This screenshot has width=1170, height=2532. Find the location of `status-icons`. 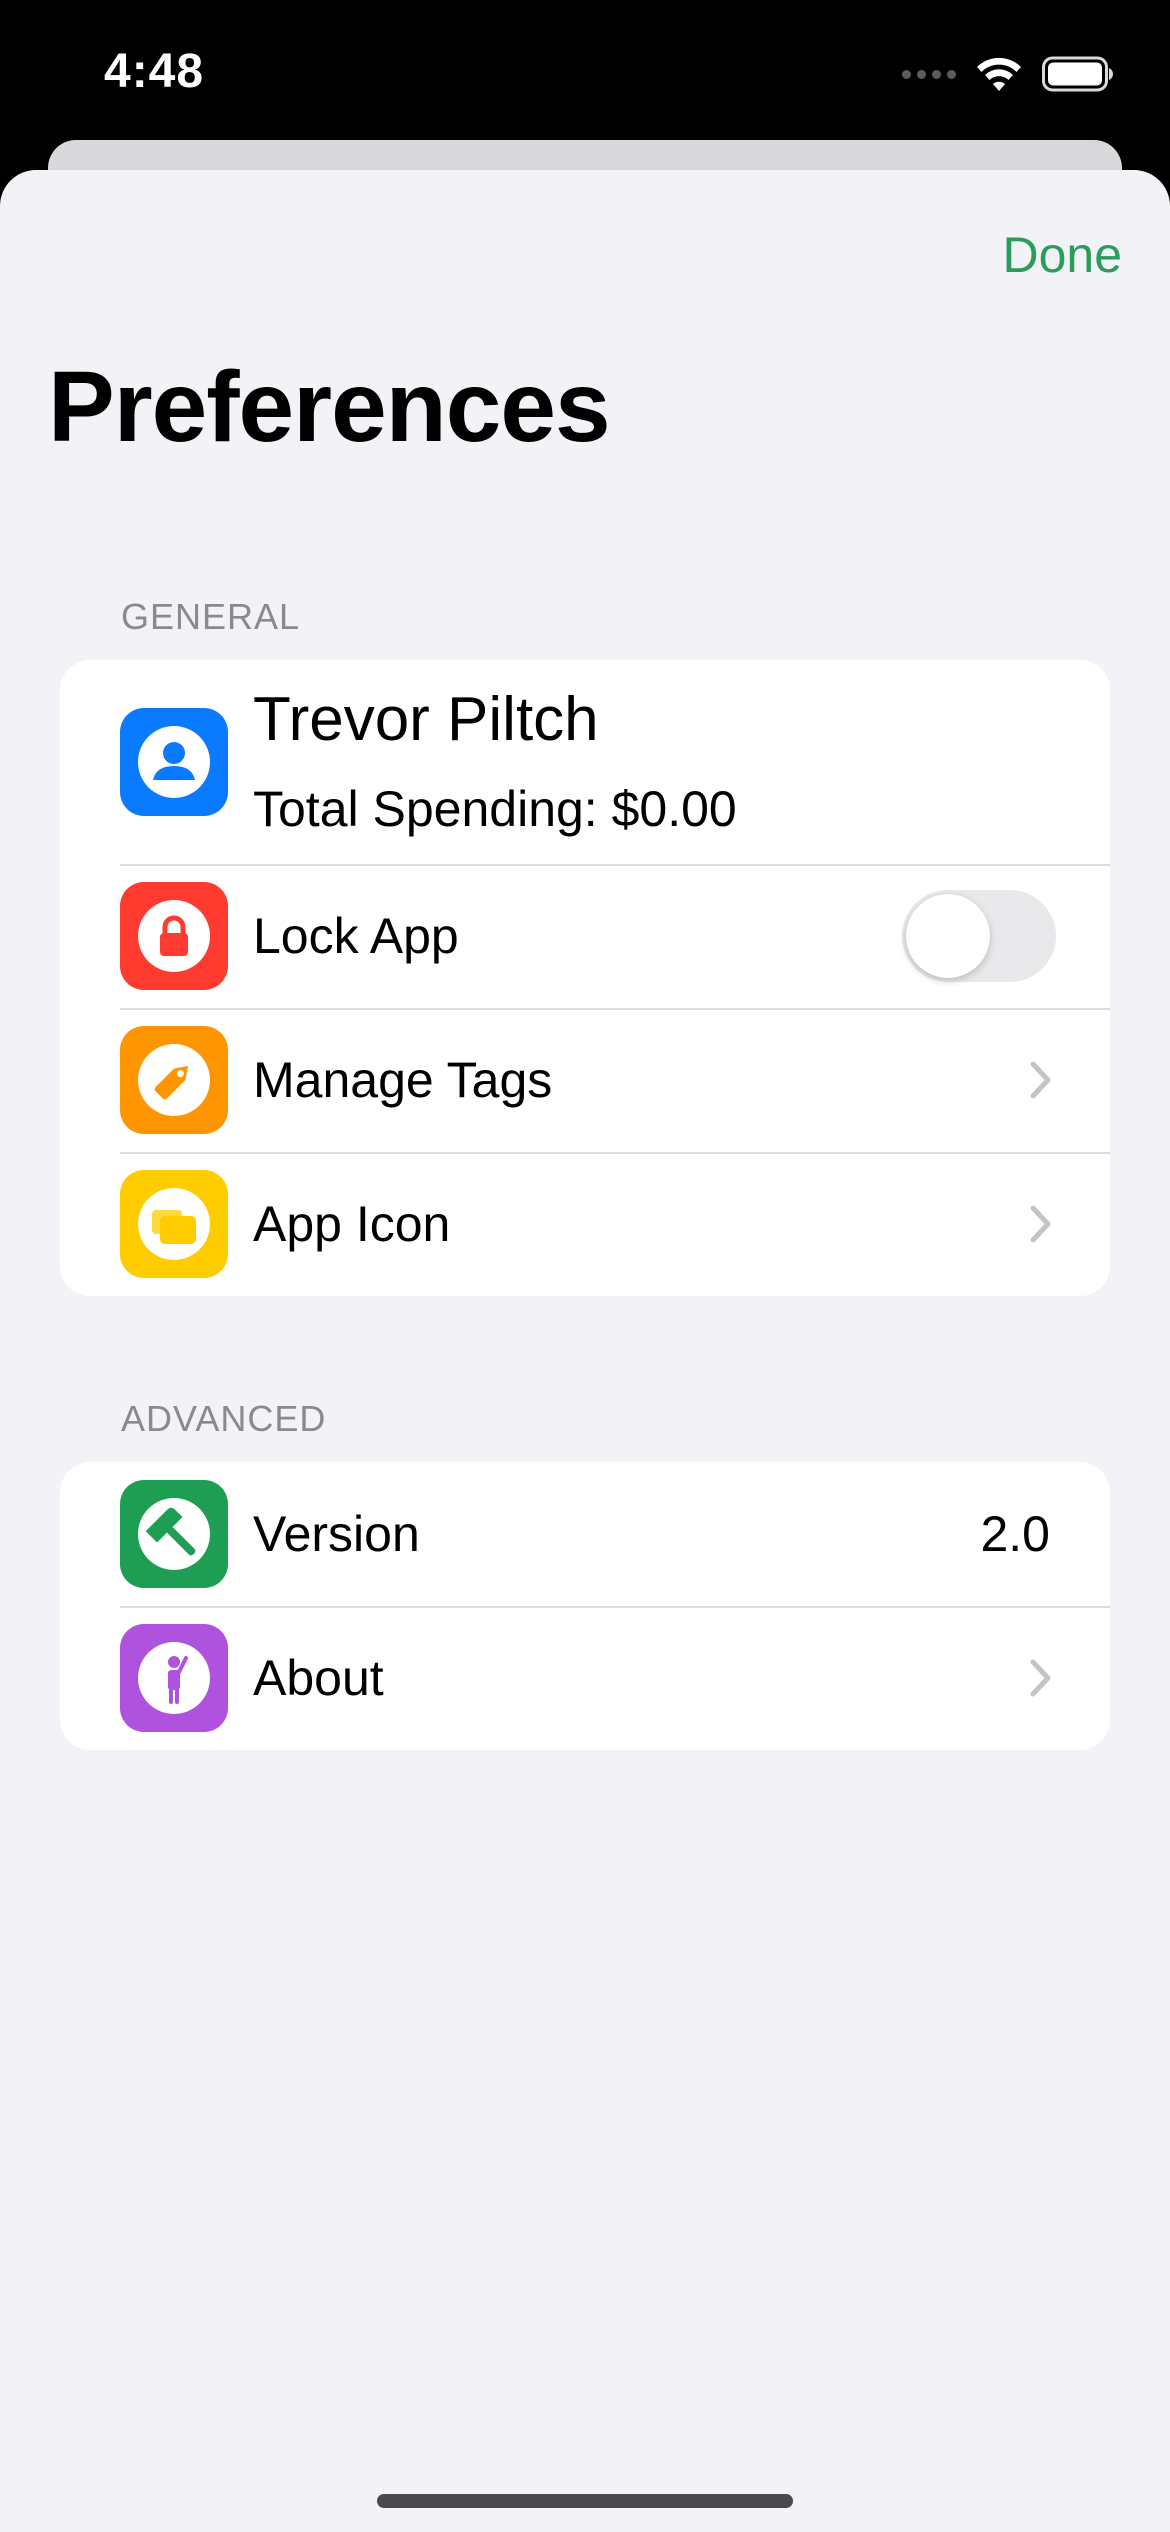

status-icons is located at coordinates (1008, 74).